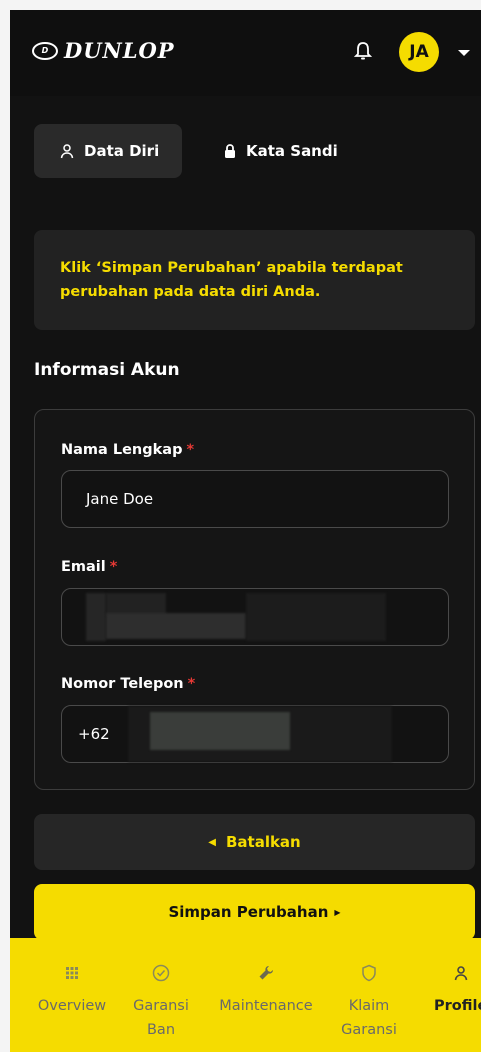 Image resolution: width=481 pixels, height=1052 pixels. What do you see at coordinates (212, 842) in the screenshot?
I see `chevron-left-icon: ◀` at bounding box center [212, 842].